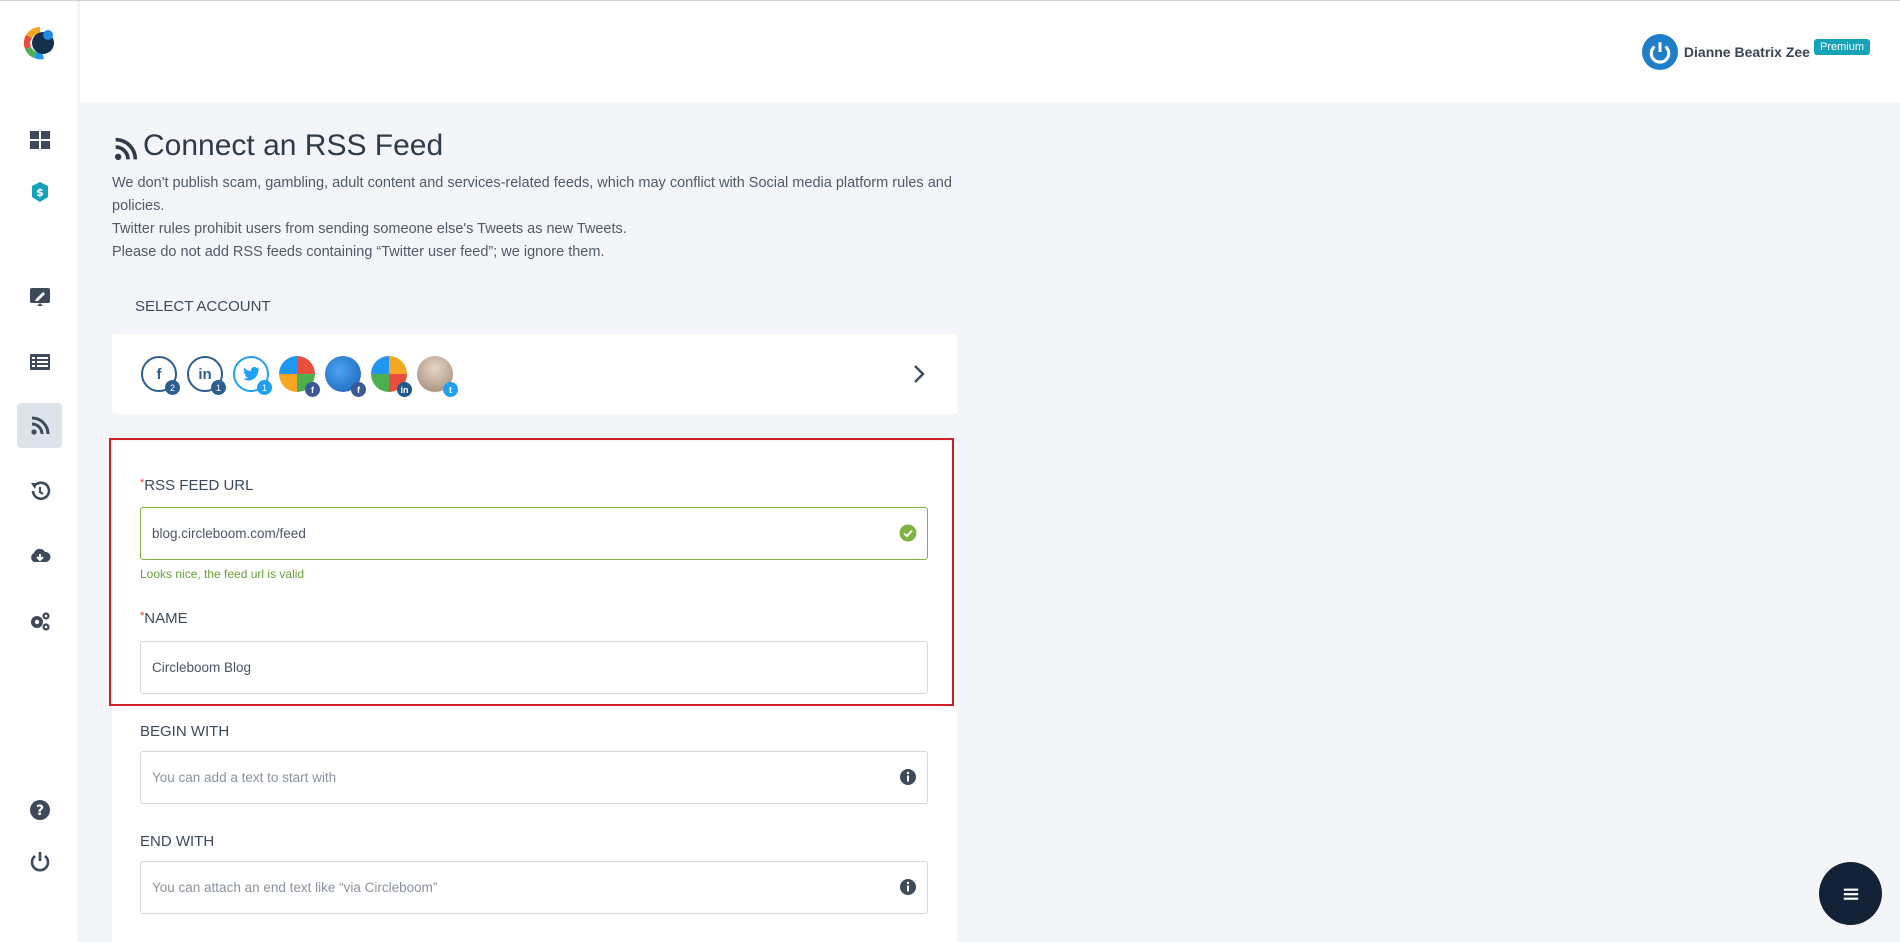 The width and height of the screenshot is (1900, 942). I want to click on question-icon: ?, so click(39, 809).